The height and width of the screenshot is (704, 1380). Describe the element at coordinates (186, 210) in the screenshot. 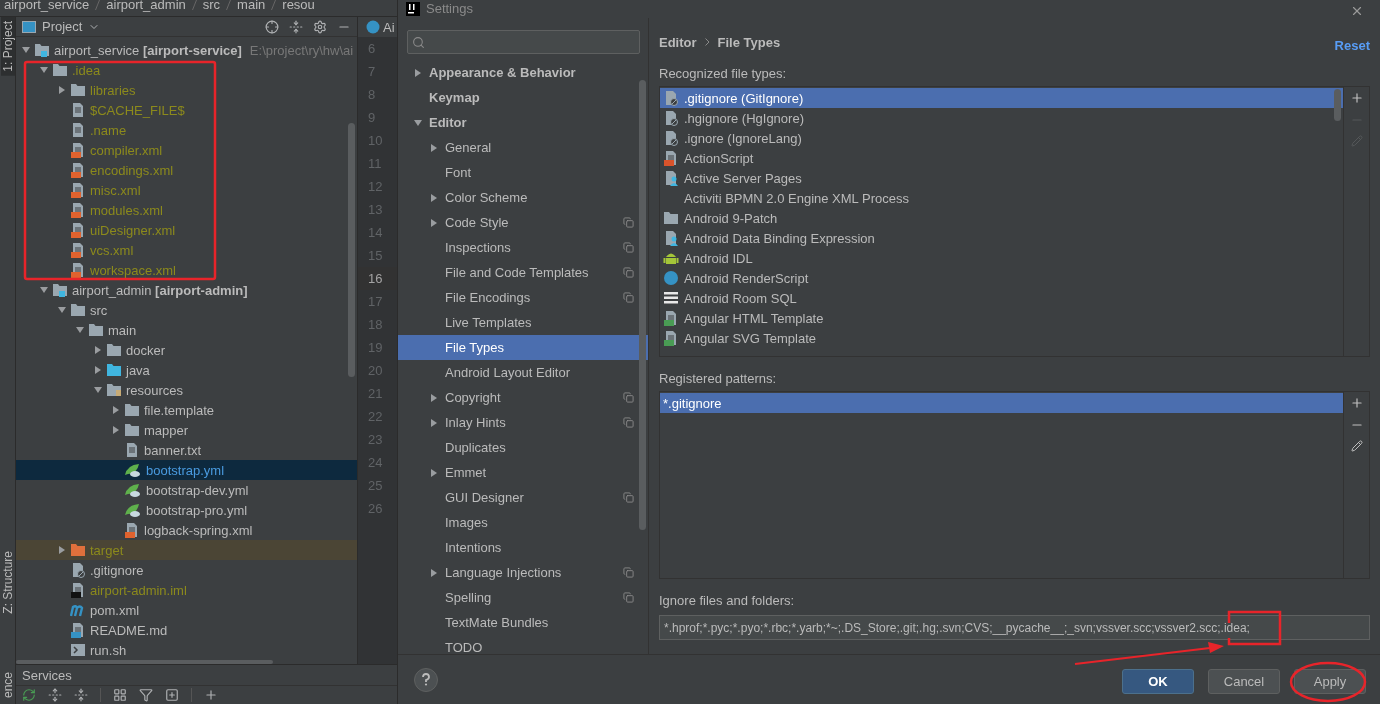

I see `tree-row: modules.xml` at that location.